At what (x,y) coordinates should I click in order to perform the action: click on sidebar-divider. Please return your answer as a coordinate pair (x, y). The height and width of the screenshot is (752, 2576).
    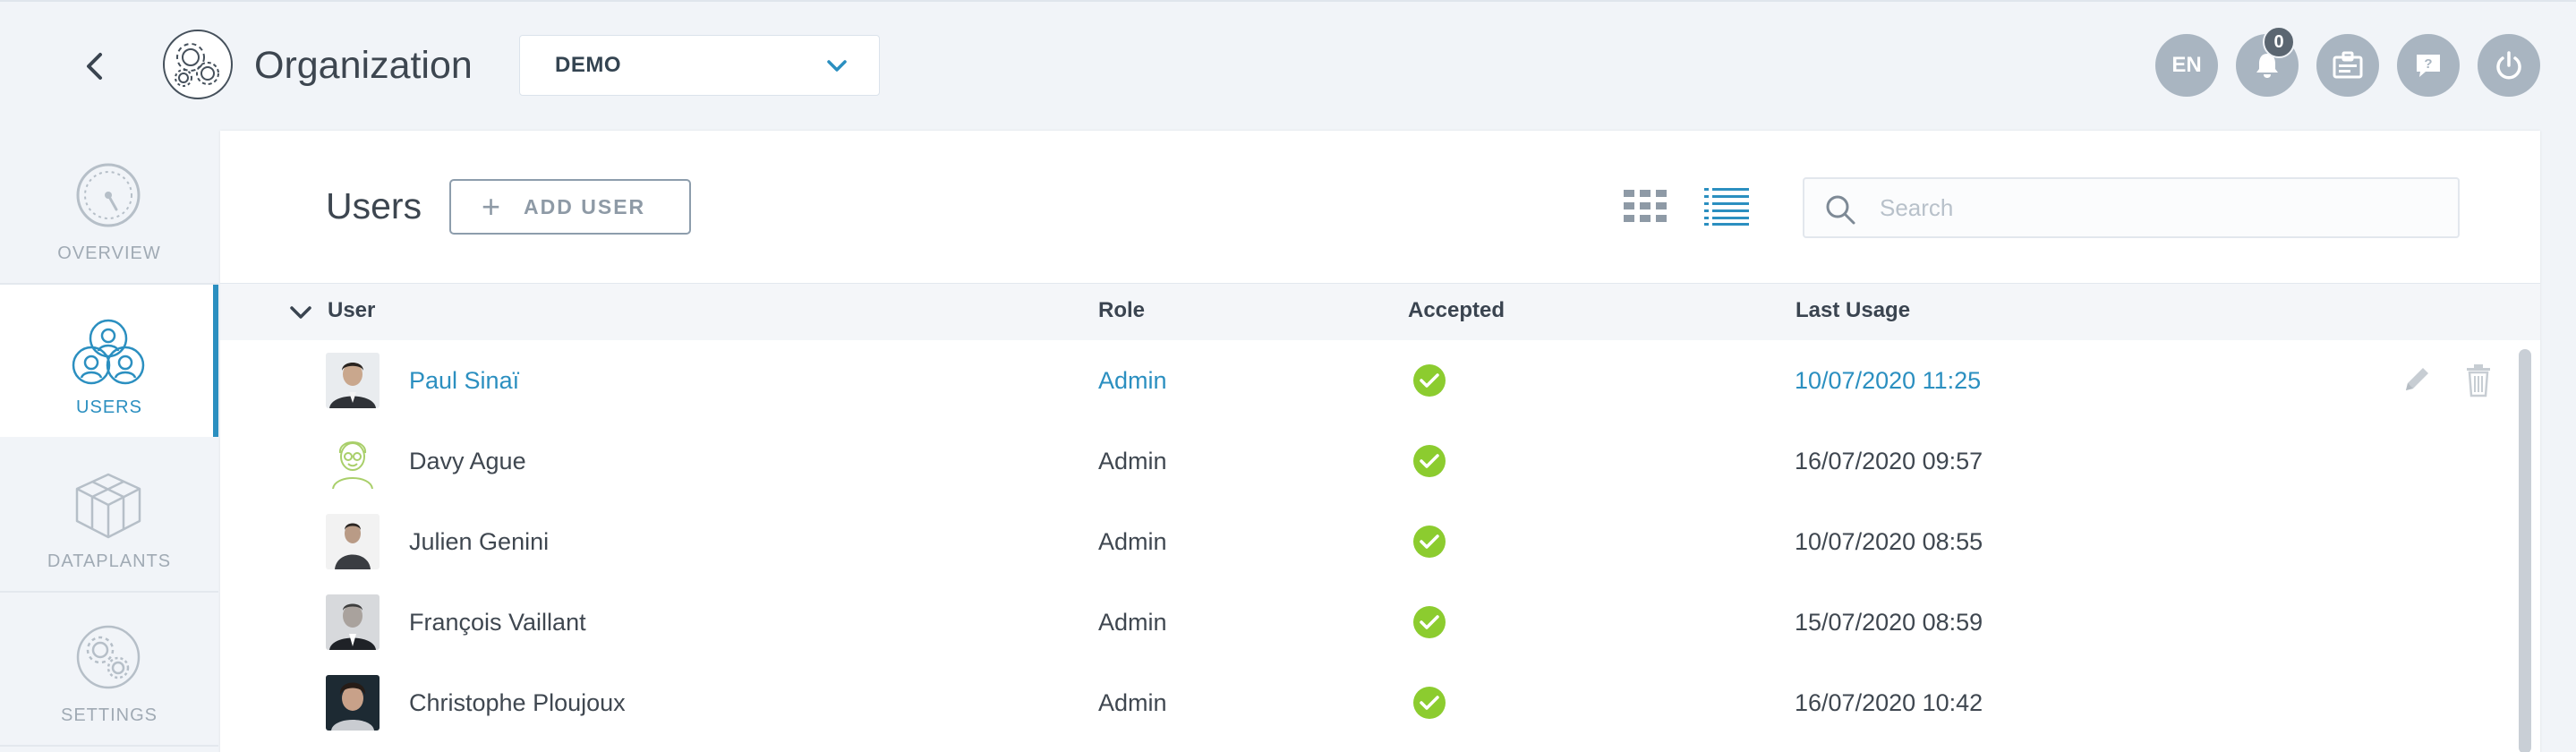
    Looking at the image, I should click on (109, 746).